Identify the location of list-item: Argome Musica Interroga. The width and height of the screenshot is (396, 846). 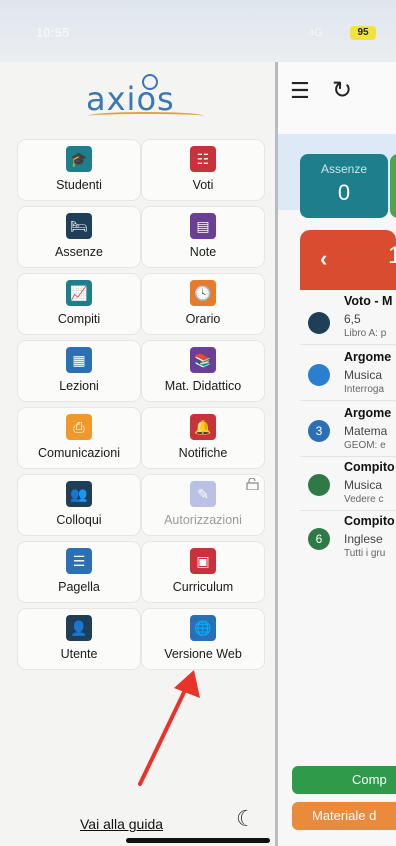
(348, 378).